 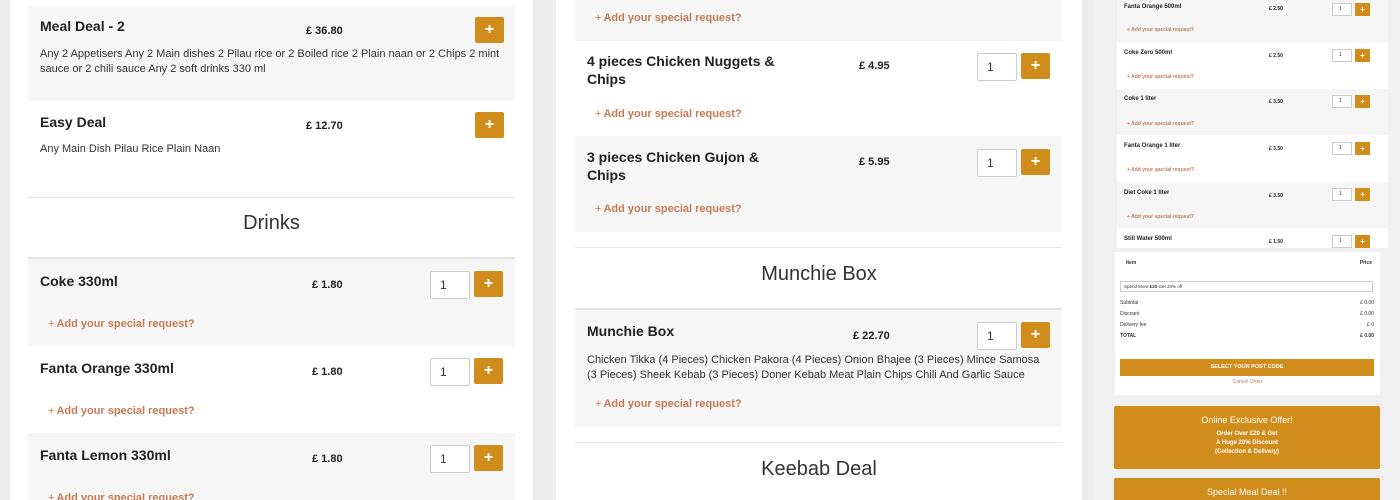 What do you see at coordinates (105, 455) in the screenshot?
I see `item-name: Fanta Lemon 330ml` at bounding box center [105, 455].